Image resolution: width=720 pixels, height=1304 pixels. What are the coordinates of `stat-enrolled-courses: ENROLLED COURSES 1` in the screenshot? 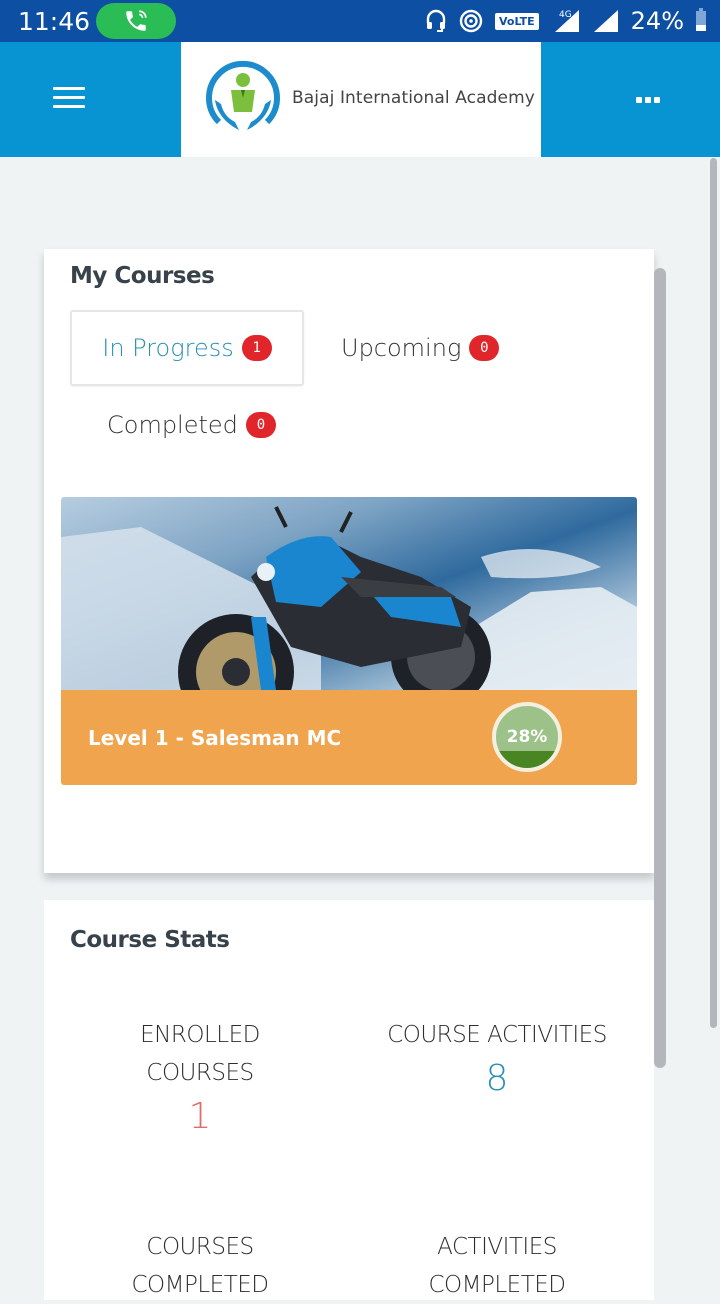 It's located at (200, 1076).